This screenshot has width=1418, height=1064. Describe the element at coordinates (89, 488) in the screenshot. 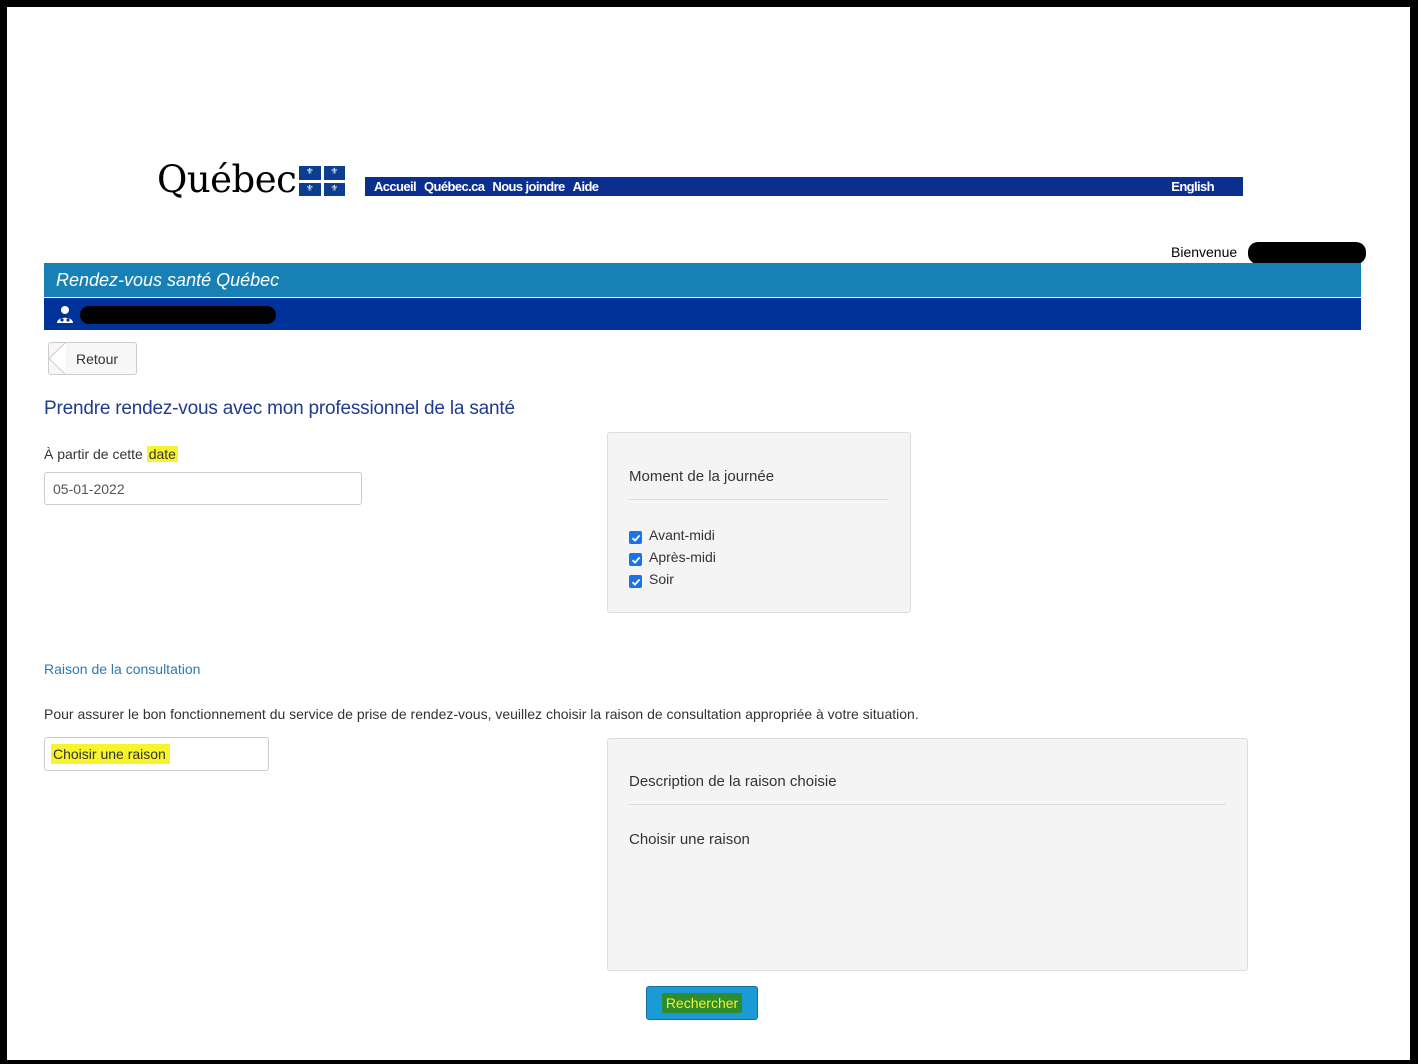

I see `date-input-value: 05-01-2022` at that location.